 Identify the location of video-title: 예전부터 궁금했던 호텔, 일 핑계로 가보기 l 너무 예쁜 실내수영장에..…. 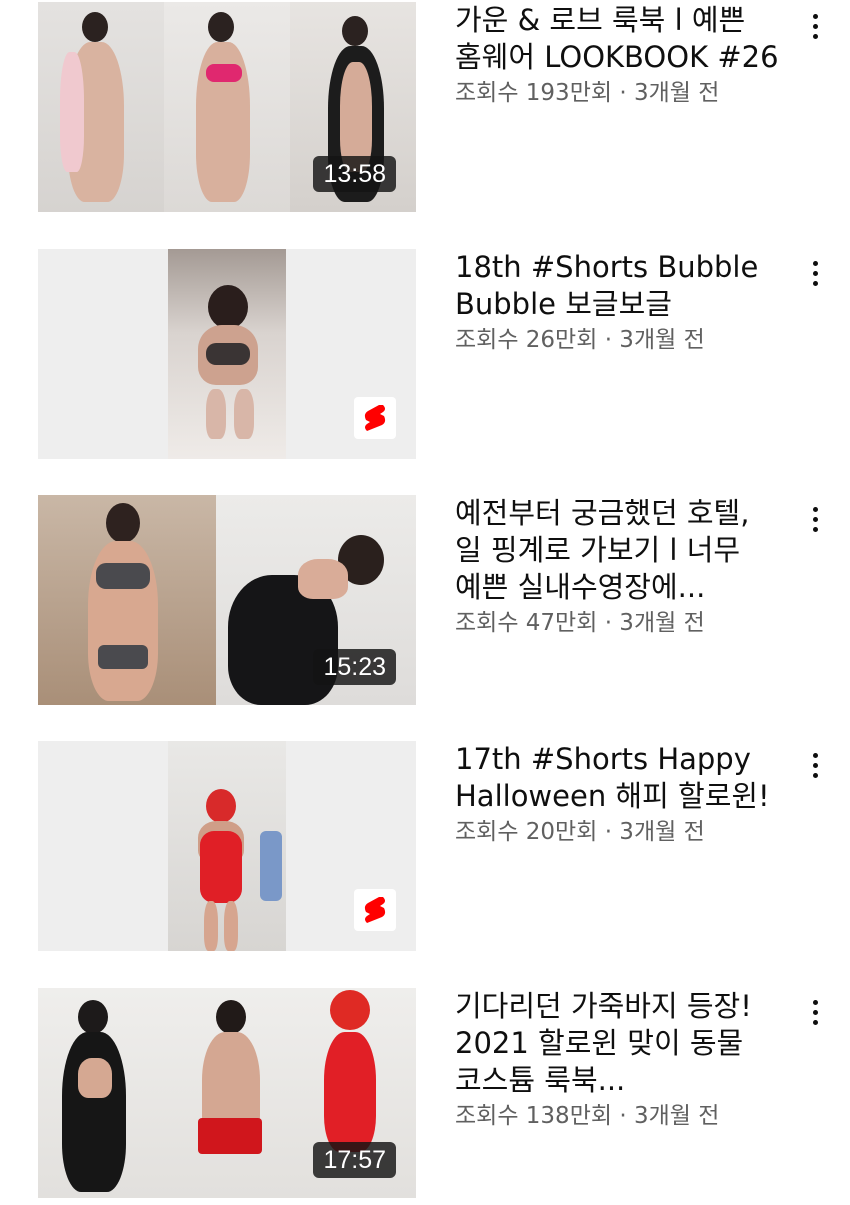
(620, 550).